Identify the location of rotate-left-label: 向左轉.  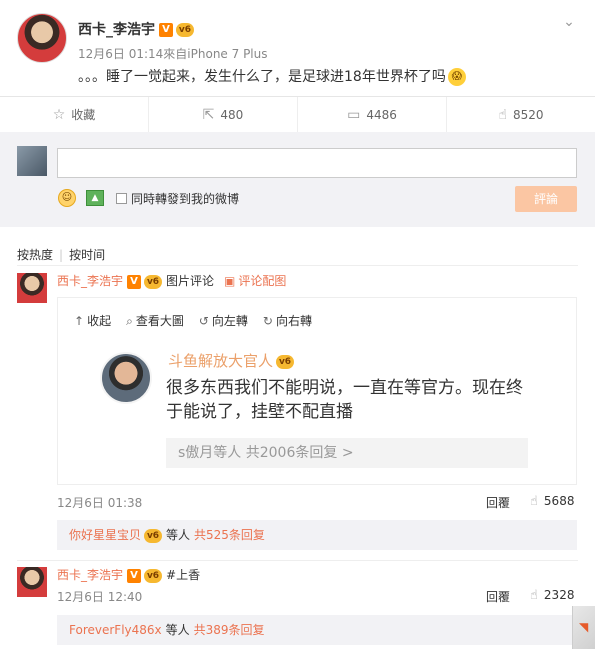
(229, 321).